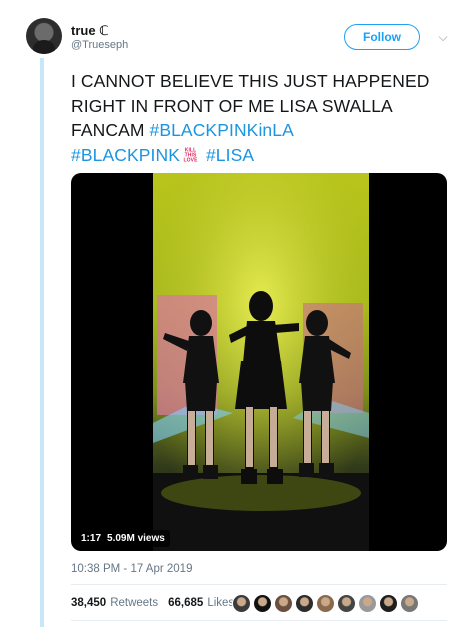 Image resolution: width=472 pixels, height=627 pixels. Describe the element at coordinates (241, 38) in the screenshot. I see `tweet-header: true ℂ @Trueseph Follow ⌵` at that location.